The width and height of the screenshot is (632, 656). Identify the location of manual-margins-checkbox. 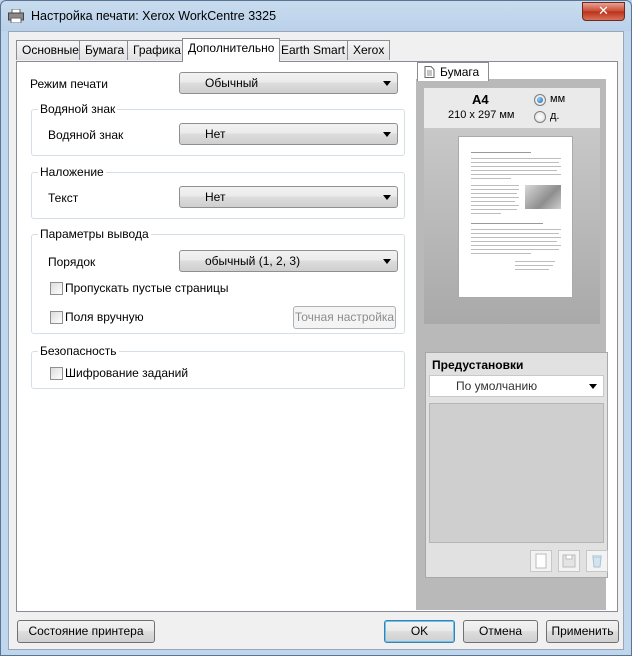
(56, 317).